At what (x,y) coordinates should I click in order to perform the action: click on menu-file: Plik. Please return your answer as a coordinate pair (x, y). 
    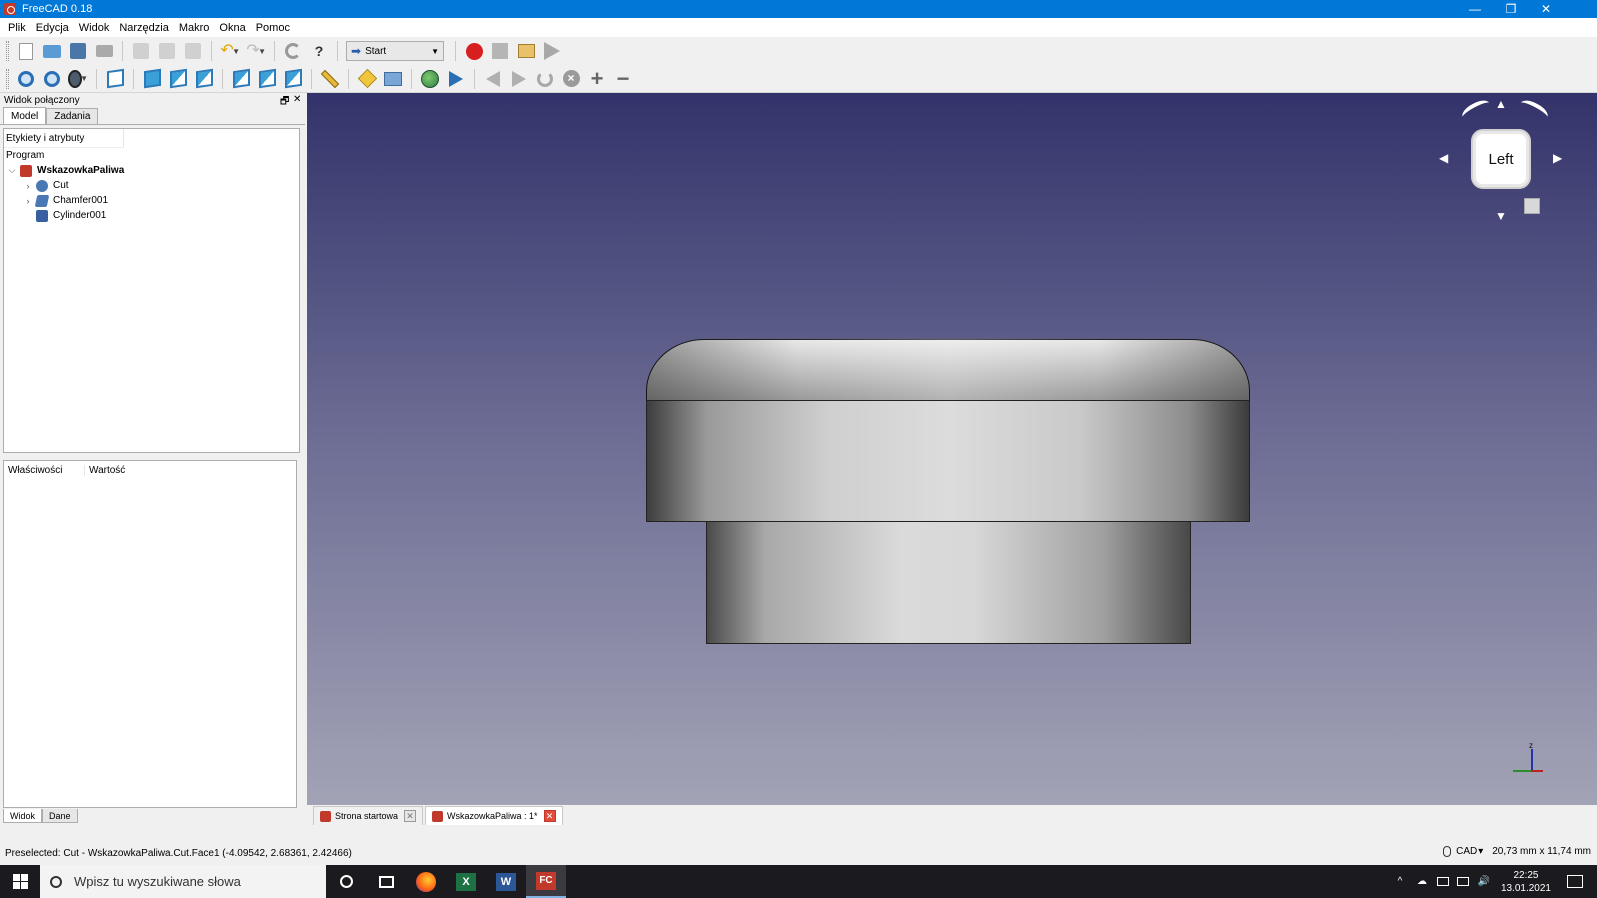
    Looking at the image, I should click on (17, 28).